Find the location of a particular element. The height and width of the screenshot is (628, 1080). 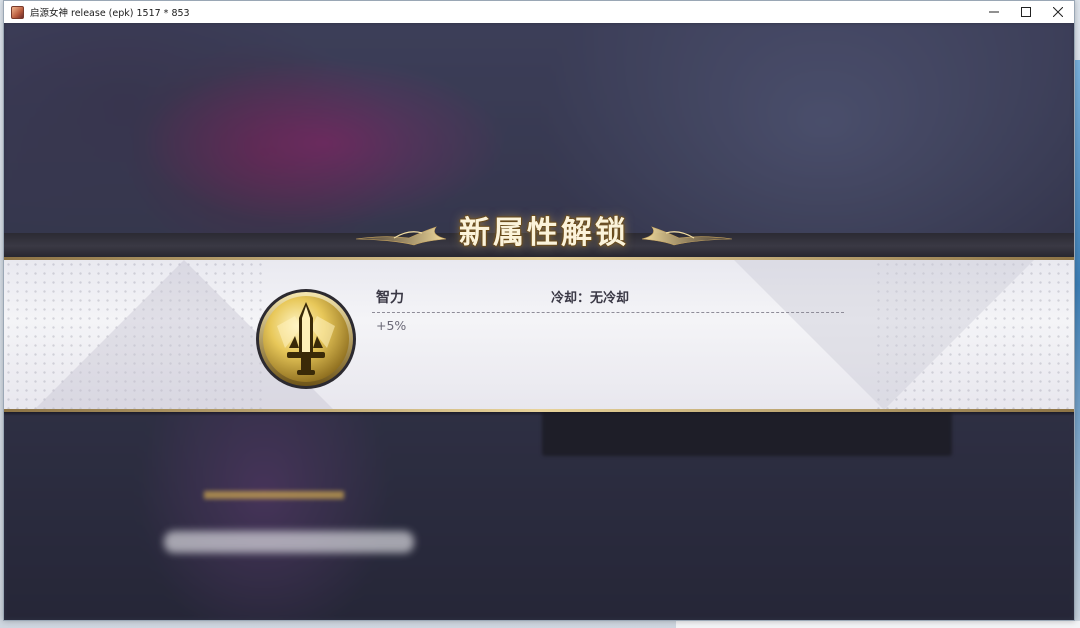

app-icon is located at coordinates (17, 12).